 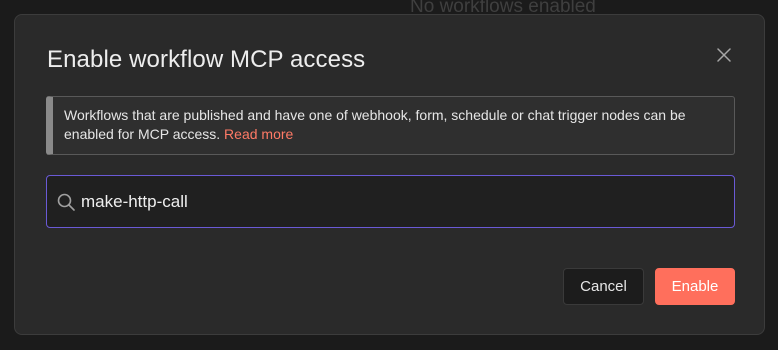 I want to click on close-icon, so click(x=724, y=55).